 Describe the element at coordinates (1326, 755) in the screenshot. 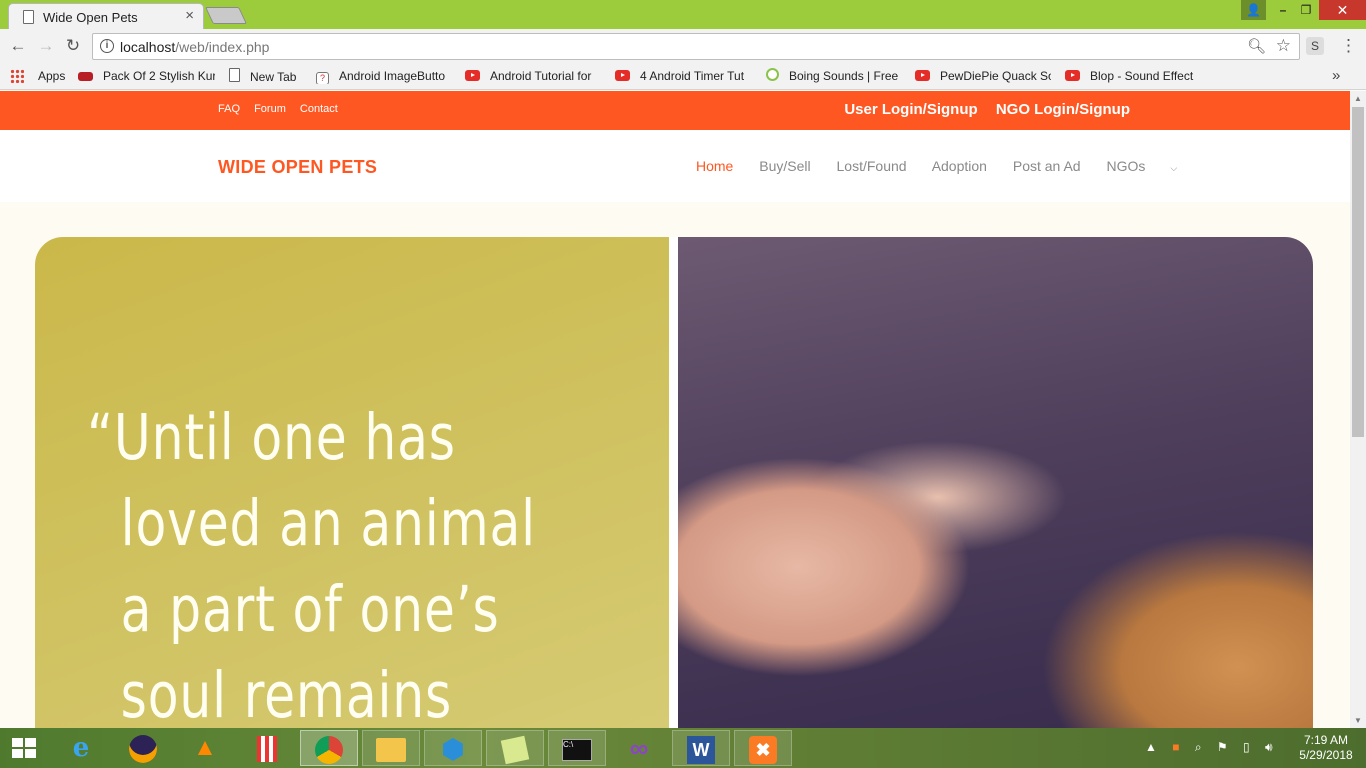

I see `clock-date: 5/29/2018` at that location.